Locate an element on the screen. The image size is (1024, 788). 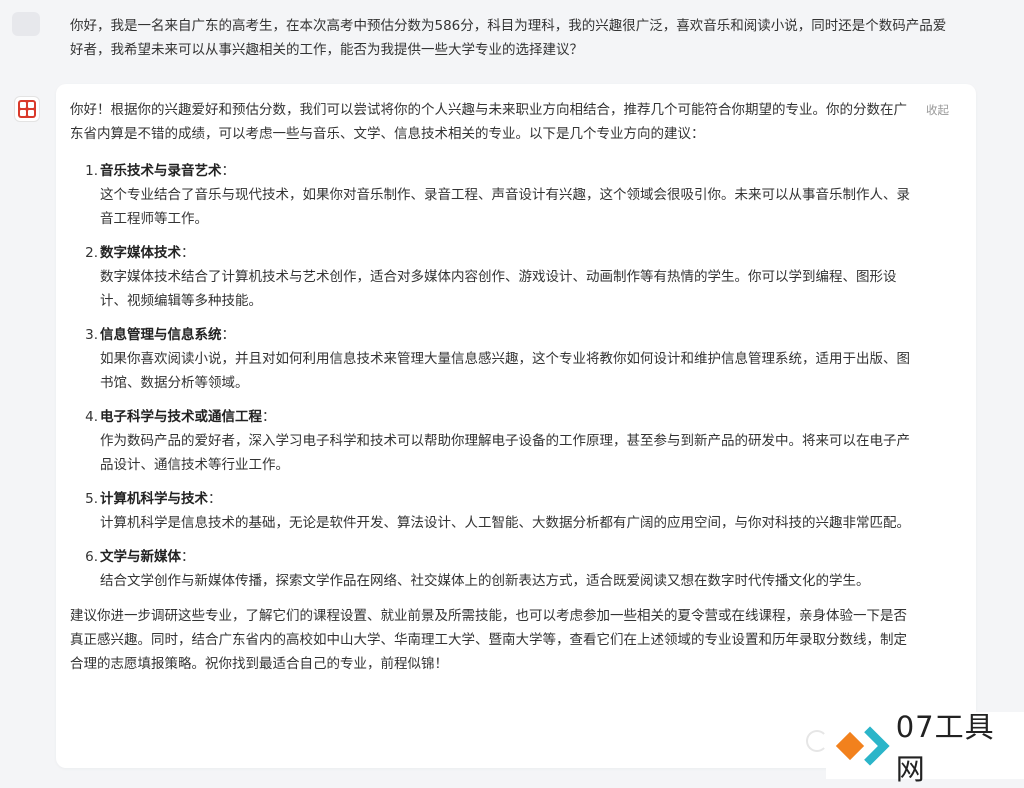
user-avatar is located at coordinates (26, 24).